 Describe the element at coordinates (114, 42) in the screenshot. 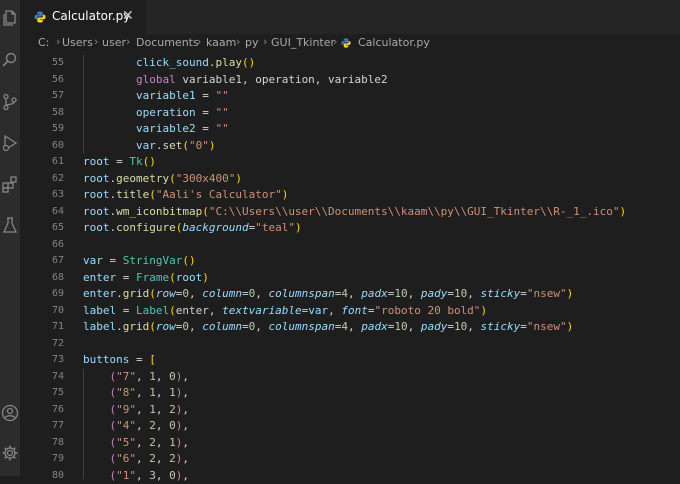

I see `breadcrumb-item-user: user` at that location.